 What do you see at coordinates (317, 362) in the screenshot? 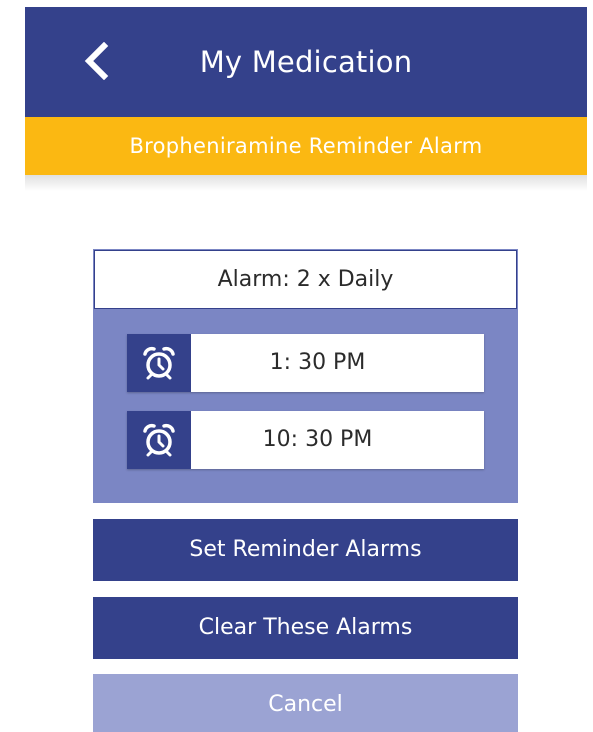
I see `alarm-time: 1: 30 PM` at bounding box center [317, 362].